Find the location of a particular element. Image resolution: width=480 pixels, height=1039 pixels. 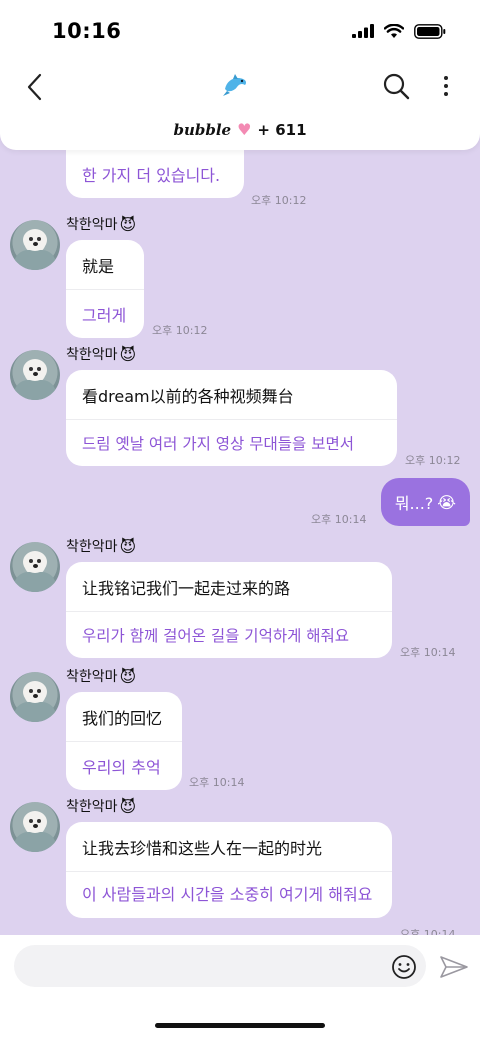

sent-message-bubble: 뭐...? 😭 is located at coordinates (425, 502).